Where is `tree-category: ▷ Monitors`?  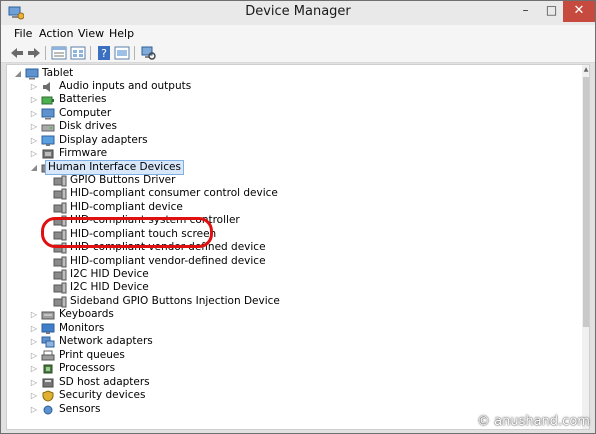
tree-category: ▷ Monitors is located at coordinates (154, 328).